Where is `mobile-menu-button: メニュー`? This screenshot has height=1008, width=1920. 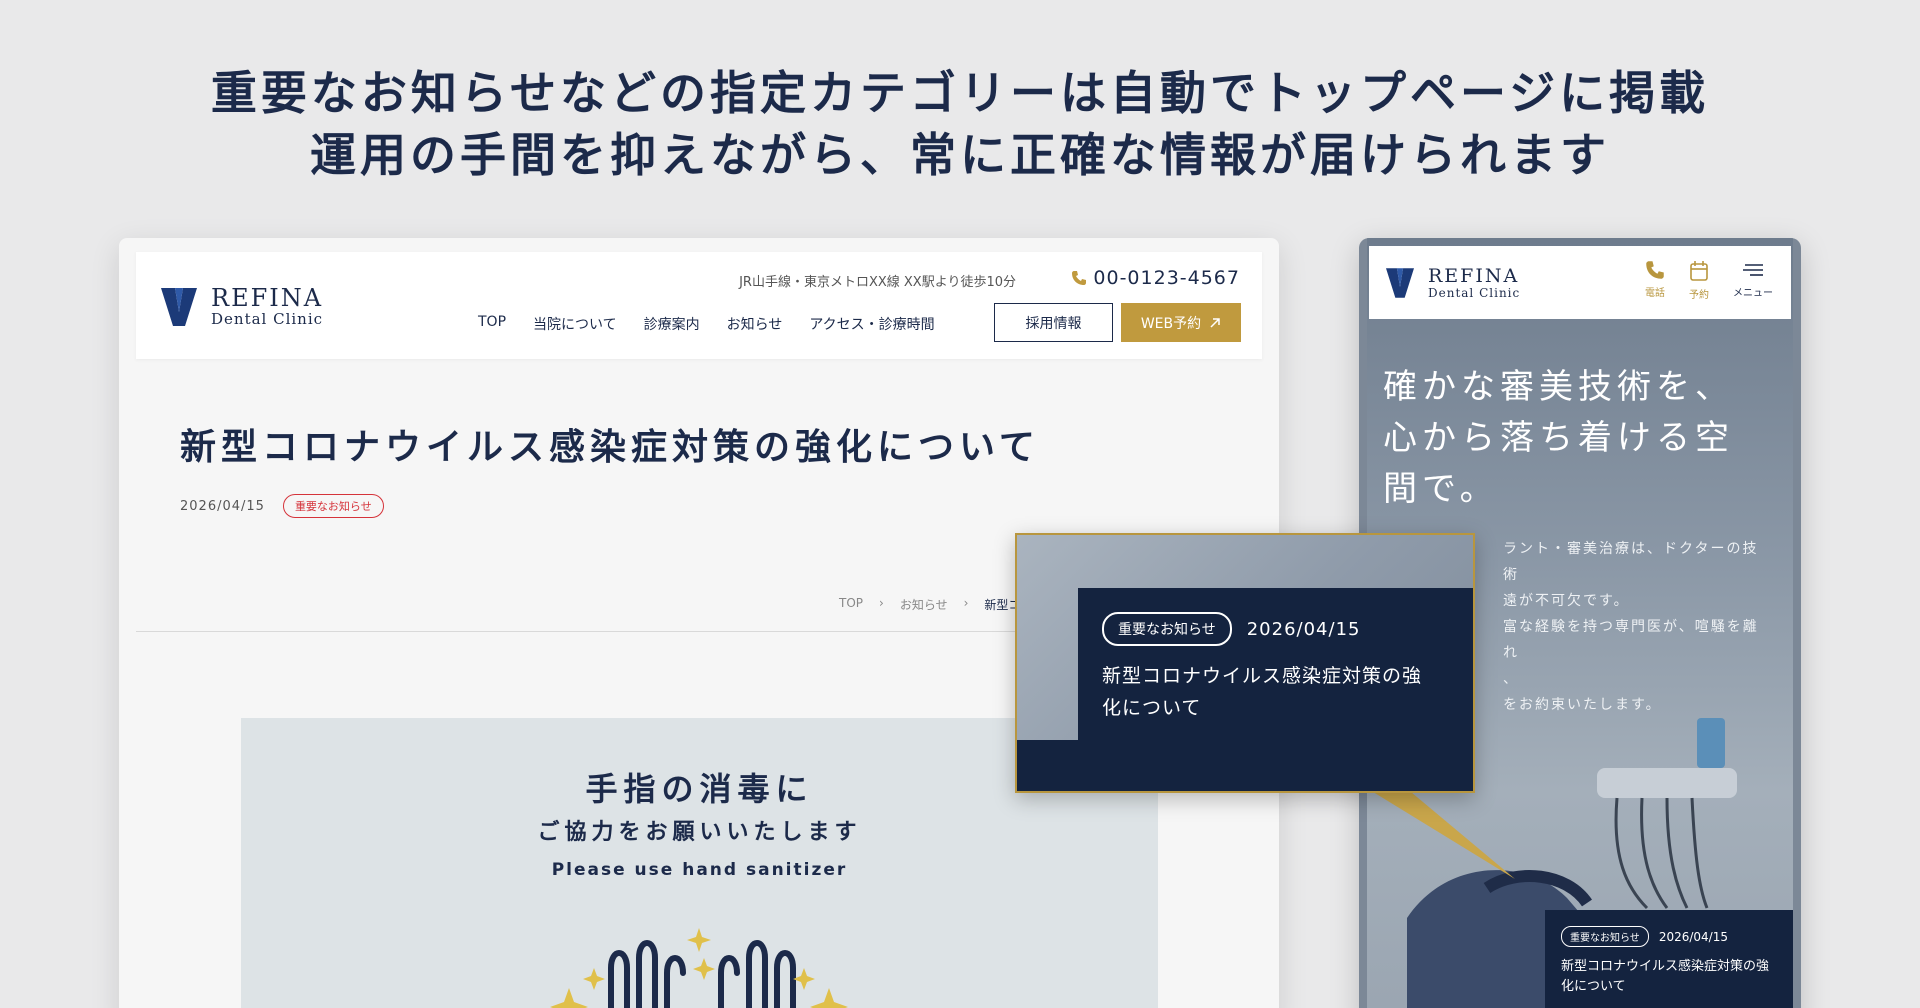 mobile-menu-button: メニュー is located at coordinates (1753, 280).